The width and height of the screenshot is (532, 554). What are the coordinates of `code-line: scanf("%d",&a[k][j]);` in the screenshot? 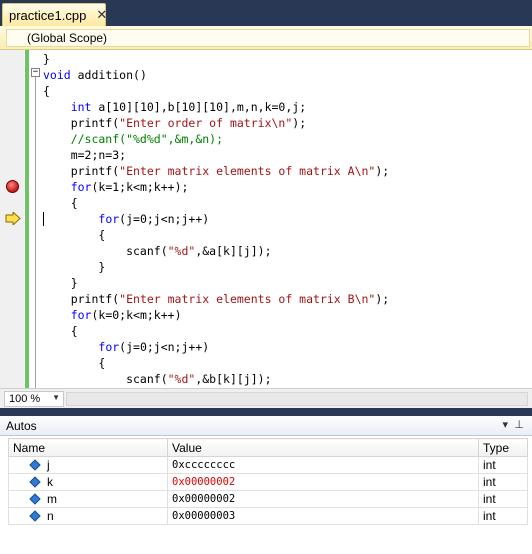 It's located at (157, 251).